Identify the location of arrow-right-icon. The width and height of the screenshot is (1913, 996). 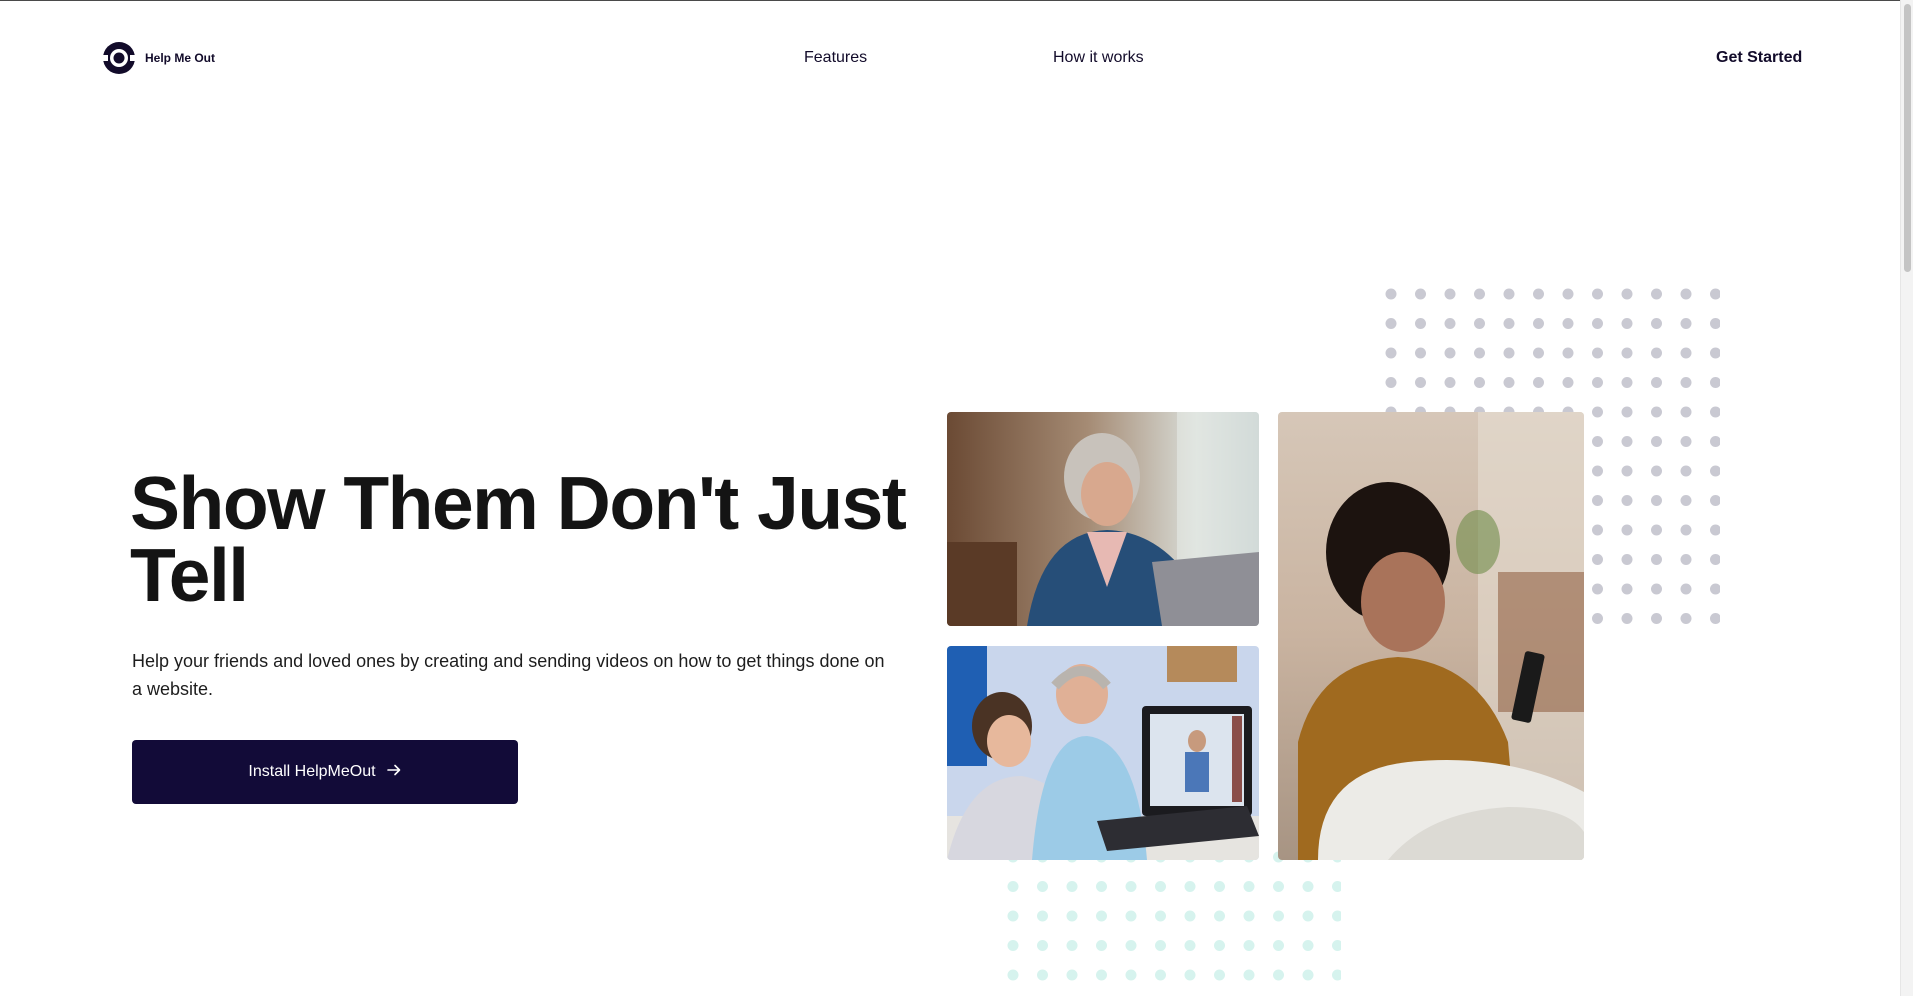
(394, 772).